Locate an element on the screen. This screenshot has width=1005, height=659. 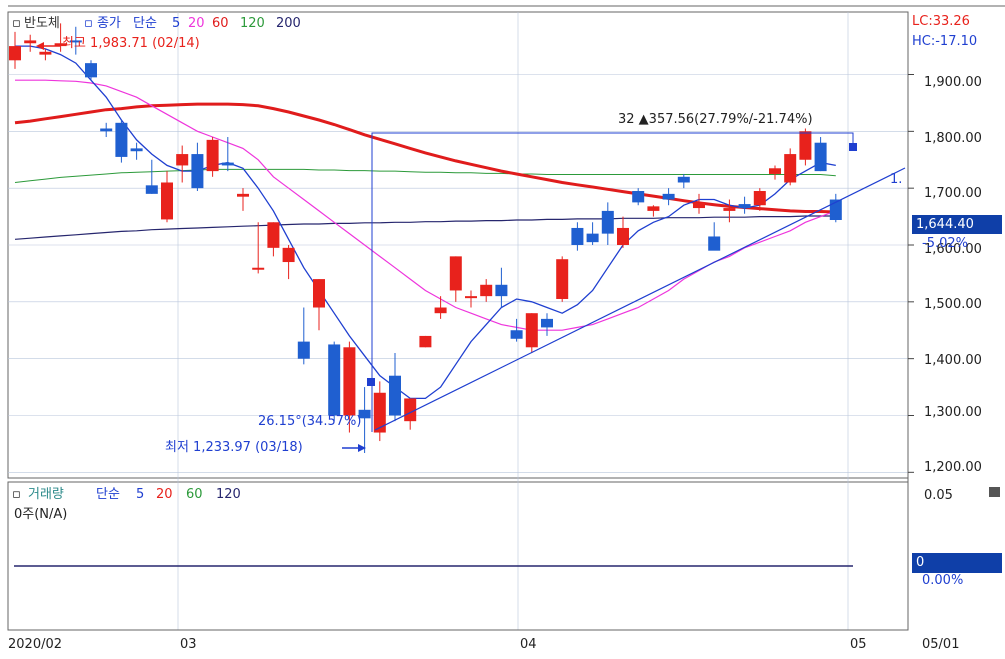
y-tick-1800: 1,800.00 is located at coordinates (953, 138).